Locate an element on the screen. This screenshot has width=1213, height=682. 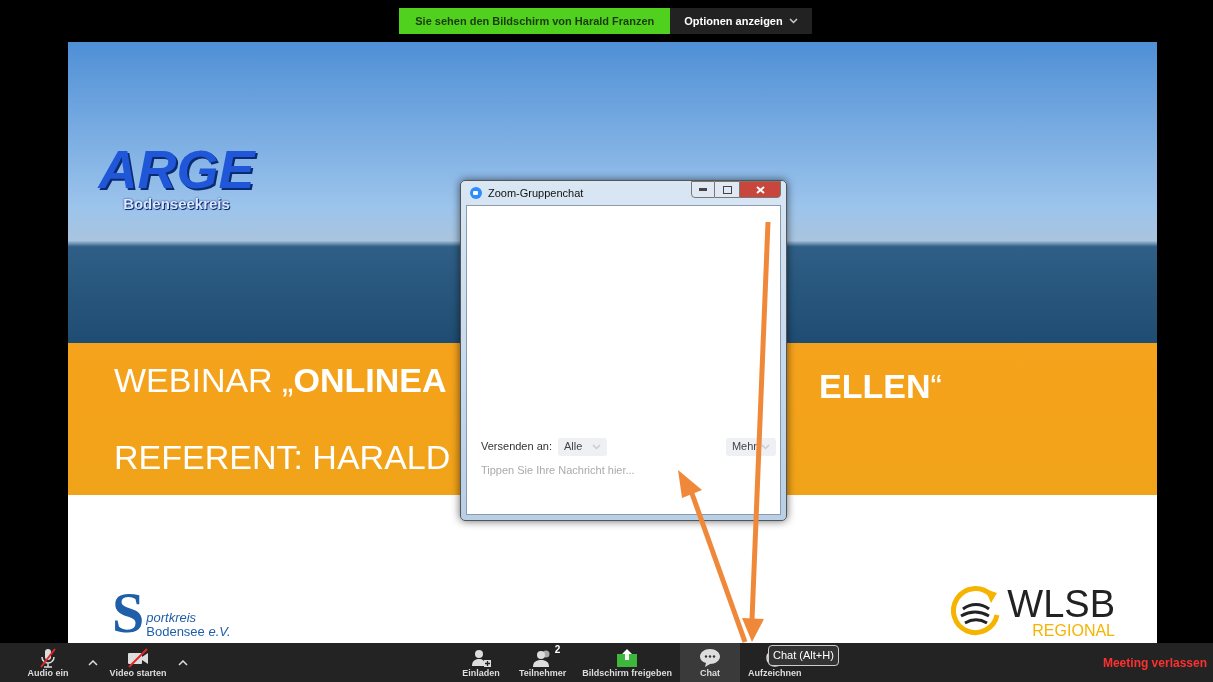
chat-bubble-icon is located at coordinates (709, 657).